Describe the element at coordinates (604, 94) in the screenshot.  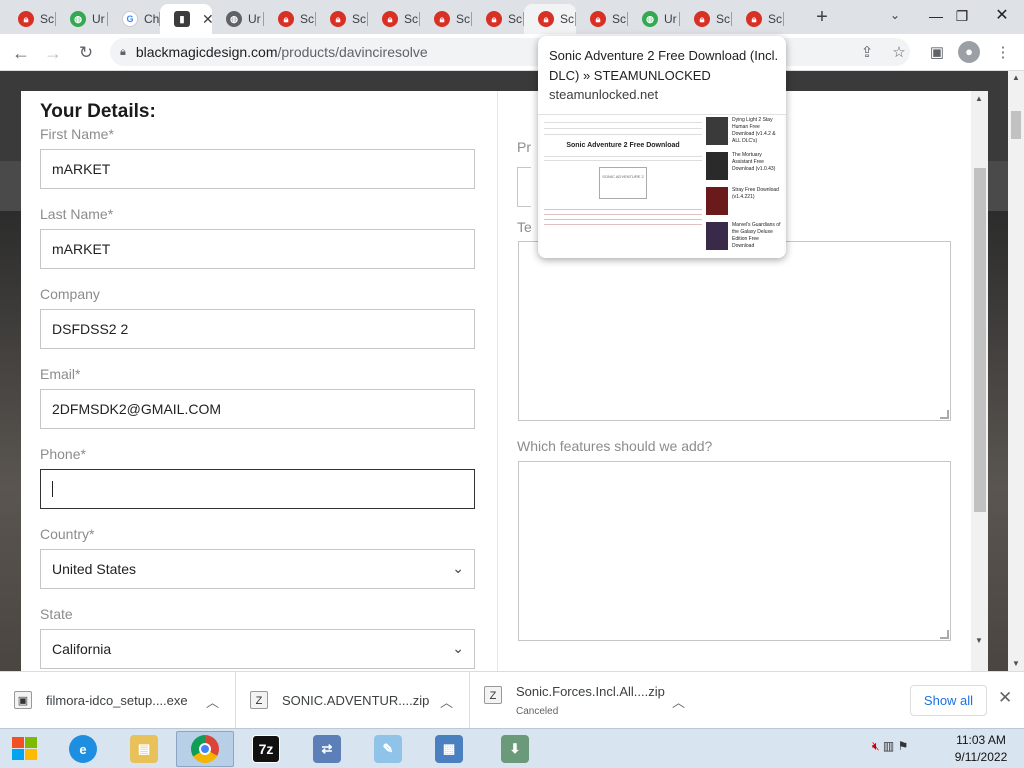
I see `hover-card-domain: steamunlocked.net` at that location.